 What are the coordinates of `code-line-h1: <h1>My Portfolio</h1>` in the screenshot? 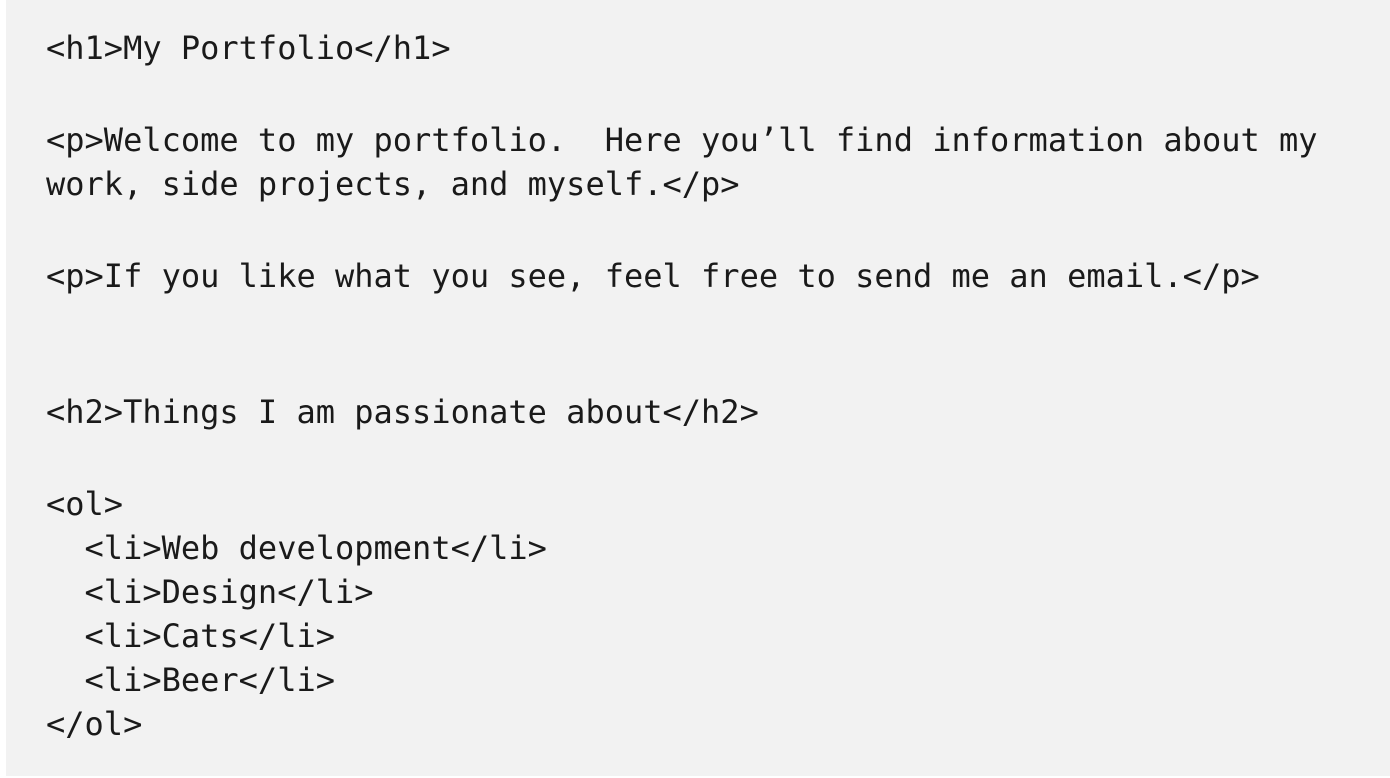 It's located at (248, 48).